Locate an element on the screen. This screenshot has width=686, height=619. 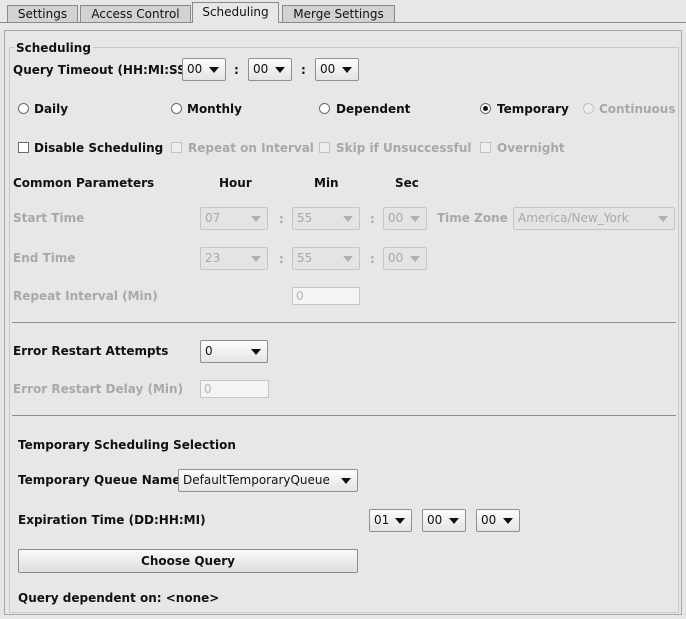
checkbox-overnight is located at coordinates (485, 147).